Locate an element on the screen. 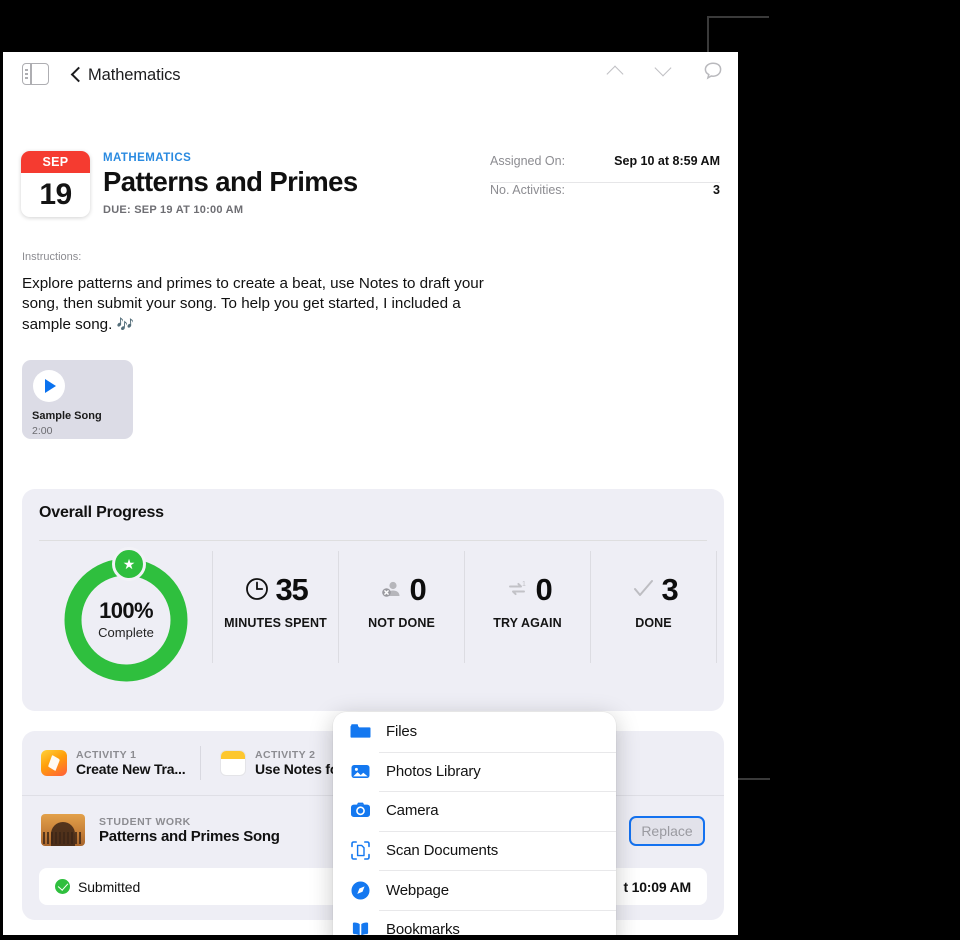 This screenshot has height=940, width=960. nav-right-actions is located at coordinates (665, 71).